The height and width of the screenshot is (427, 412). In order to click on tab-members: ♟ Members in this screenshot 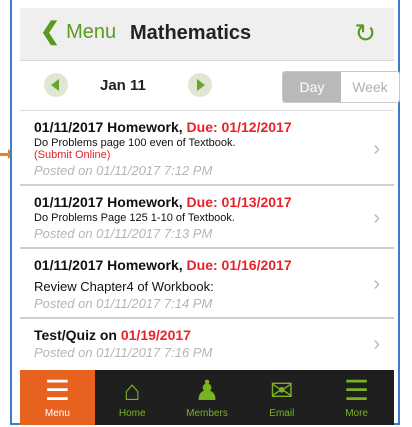, I will do `click(207, 397)`.